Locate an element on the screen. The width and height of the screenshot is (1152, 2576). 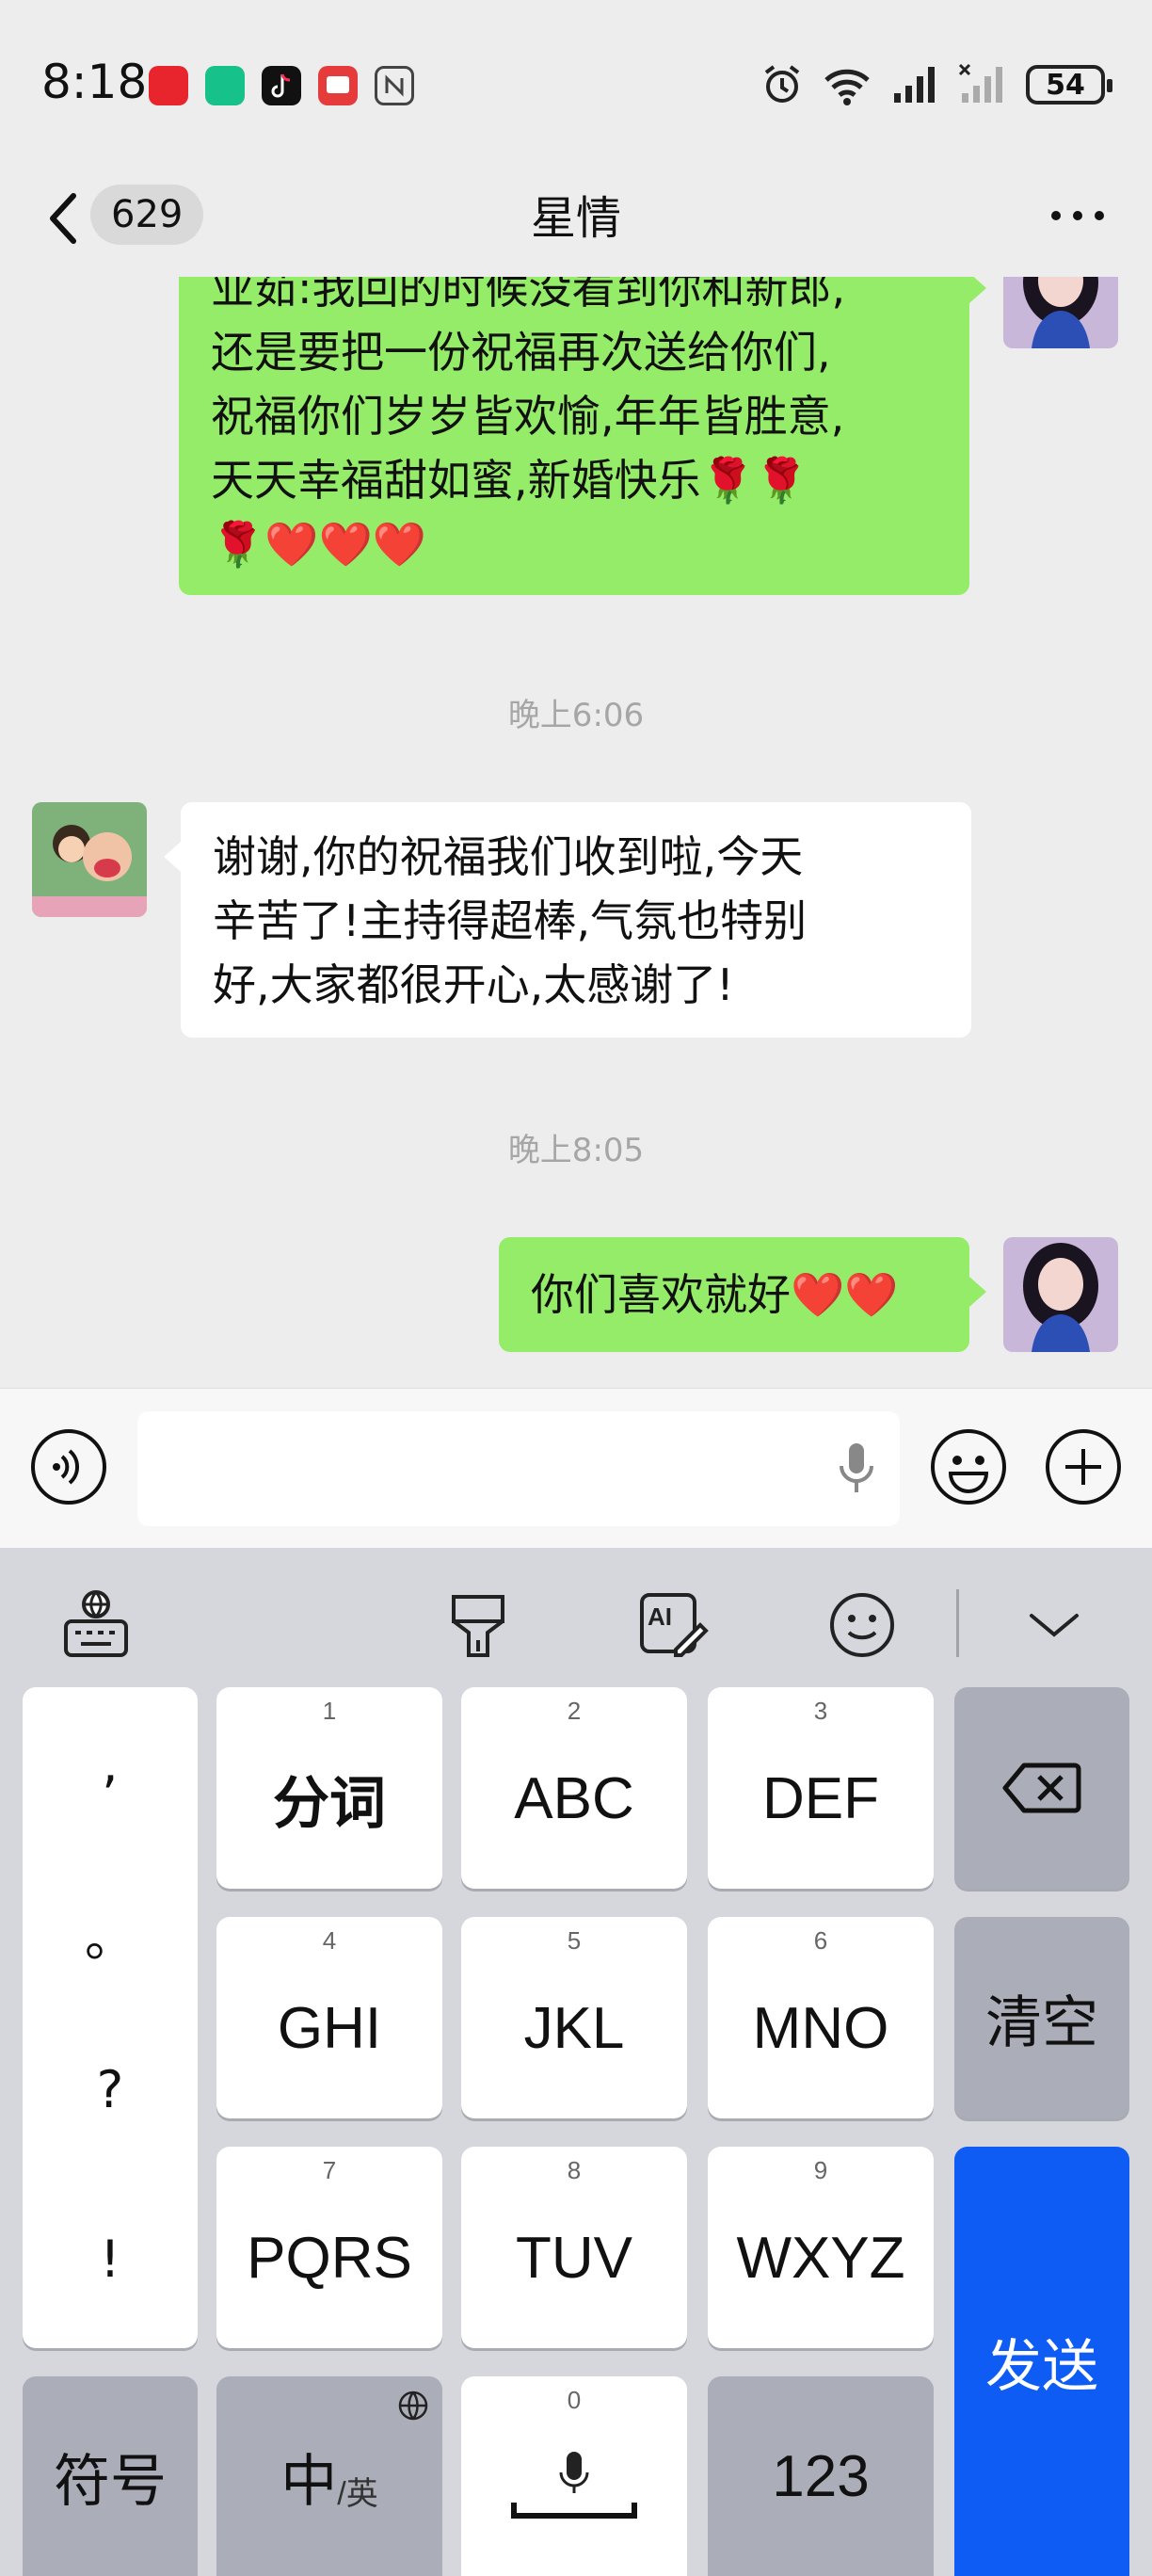
symbols-button: 符号 is located at coordinates (110, 2476).